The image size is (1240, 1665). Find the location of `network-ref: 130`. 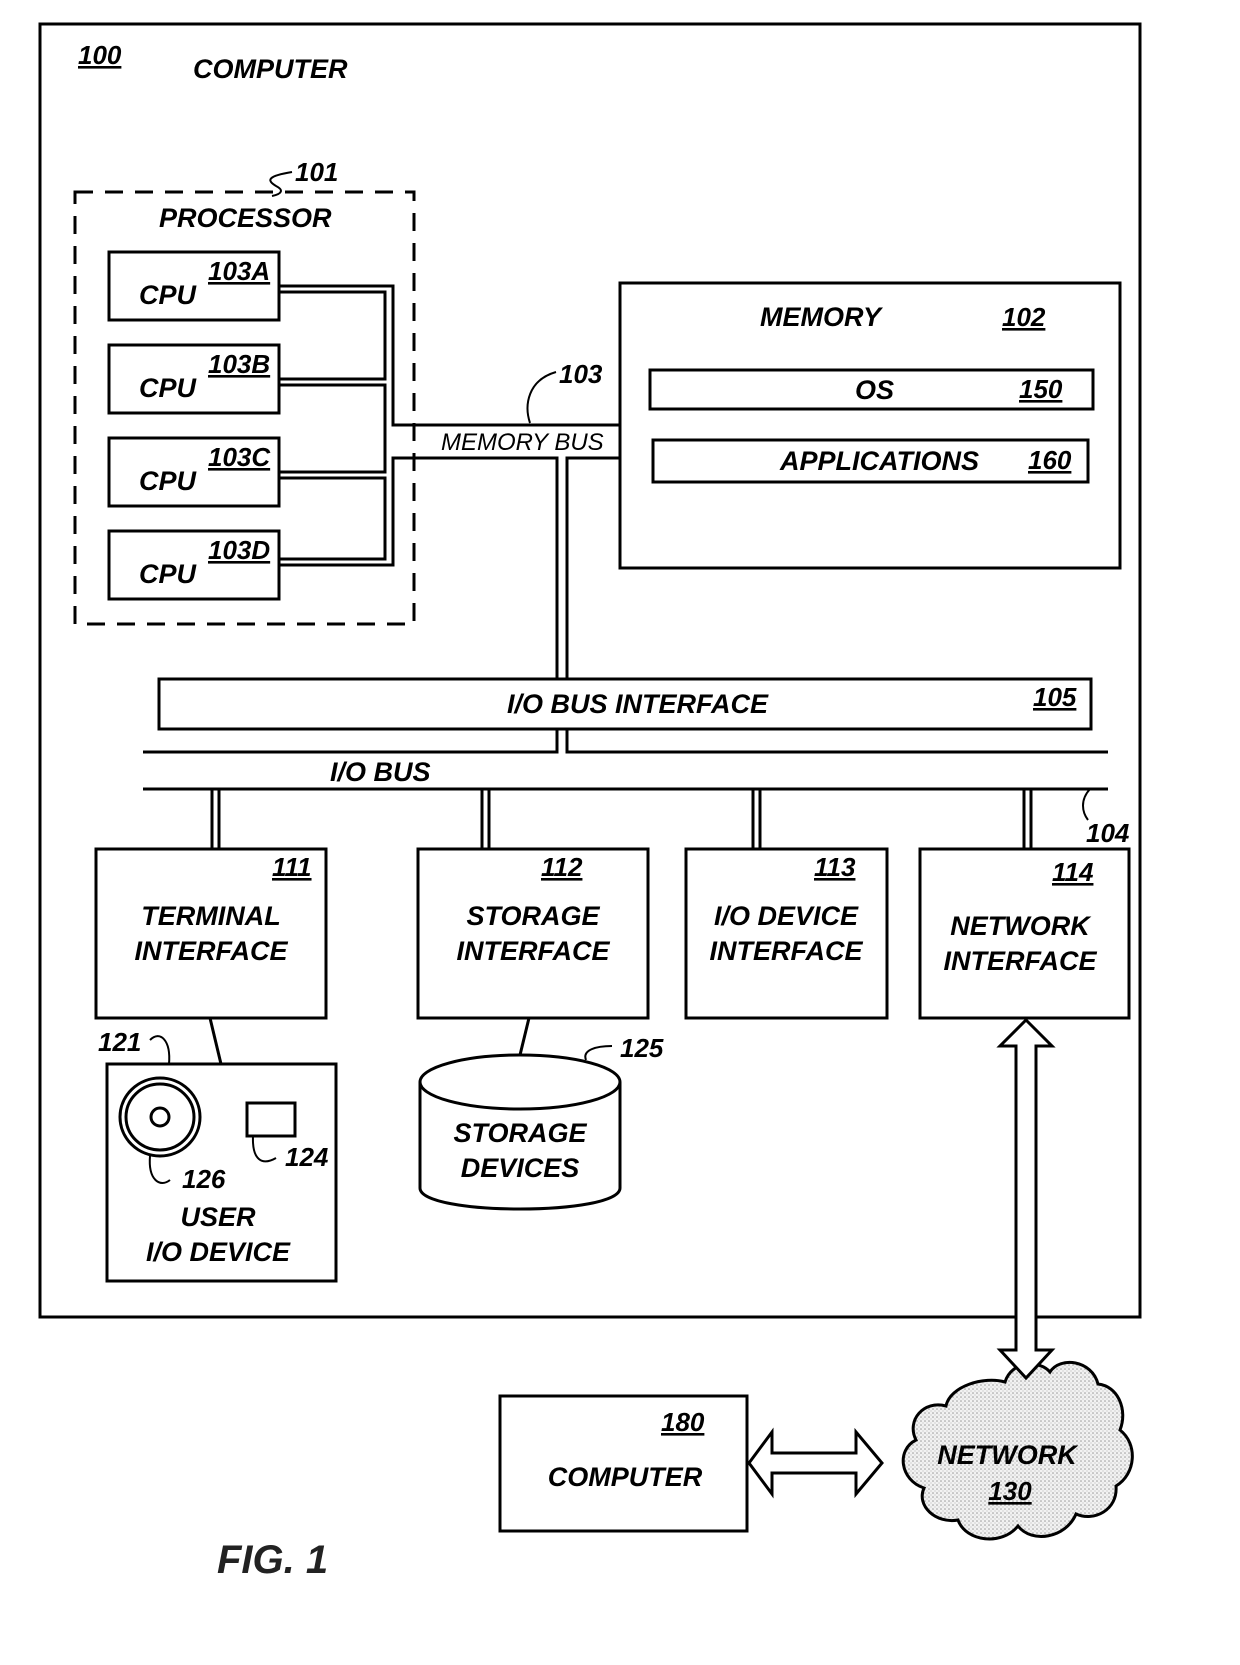

network-ref: 130 is located at coordinates (1010, 1491).